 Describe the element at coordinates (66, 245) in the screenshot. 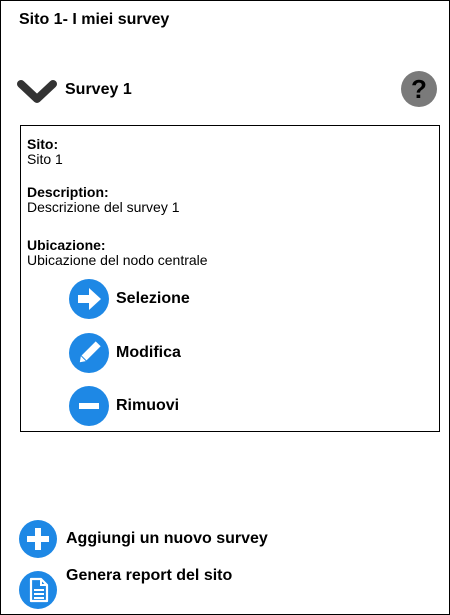

I see `location-label: Ubicazione:` at that location.